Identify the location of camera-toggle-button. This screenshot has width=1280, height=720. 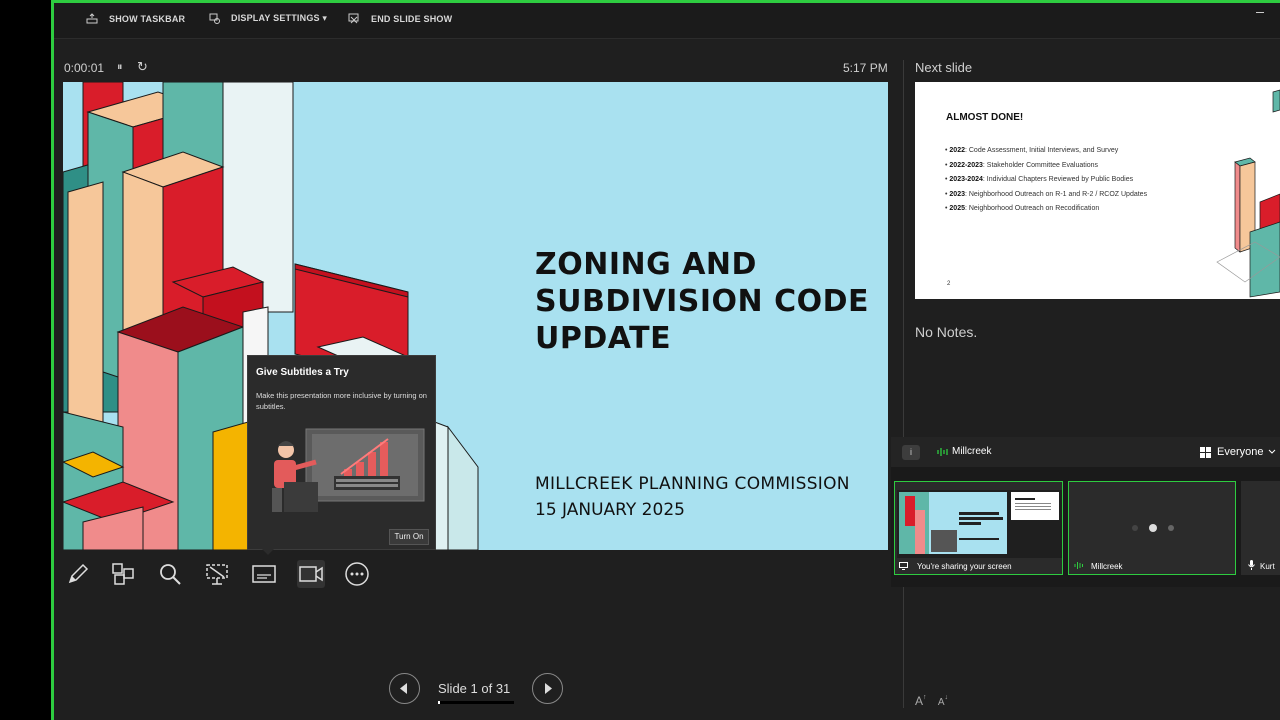
(311, 574).